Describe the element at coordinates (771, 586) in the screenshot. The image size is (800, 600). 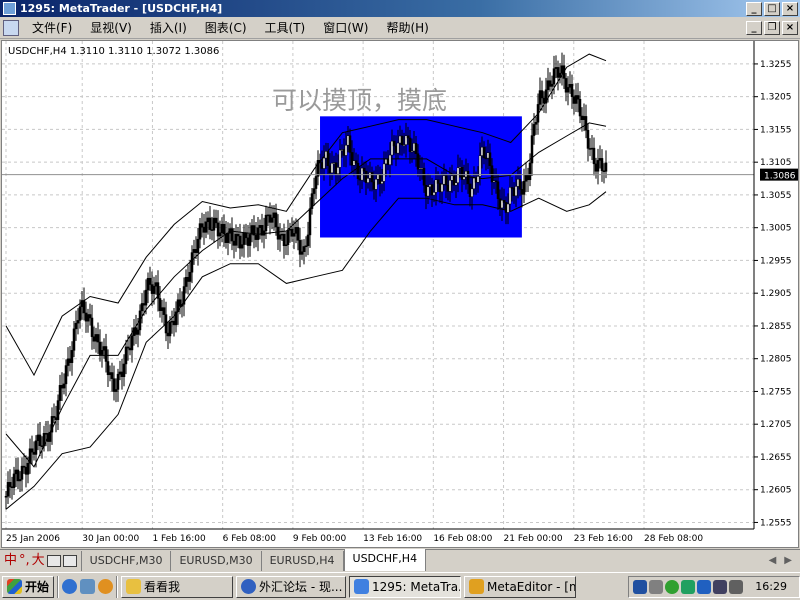
I see `taskbar-clock: 16:29` at that location.